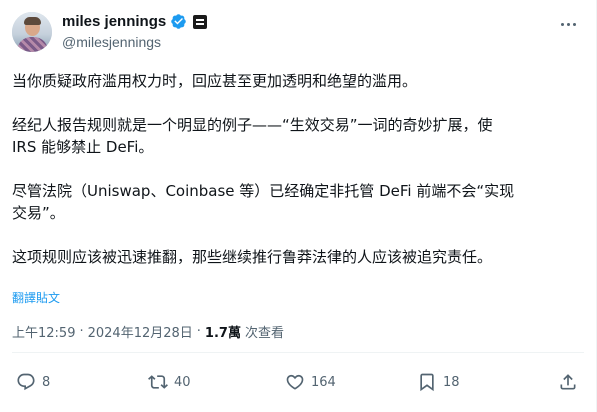 Image resolution: width=597 pixels, height=412 pixels. Describe the element at coordinates (298, 352) in the screenshot. I see `divider` at that location.